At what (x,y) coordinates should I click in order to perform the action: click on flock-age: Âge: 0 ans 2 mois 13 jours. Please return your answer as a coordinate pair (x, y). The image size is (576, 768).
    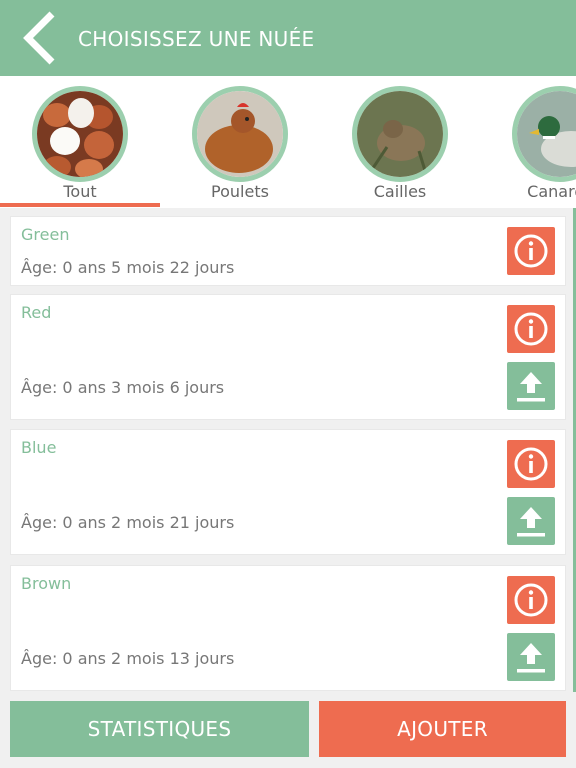
    Looking at the image, I should click on (128, 658).